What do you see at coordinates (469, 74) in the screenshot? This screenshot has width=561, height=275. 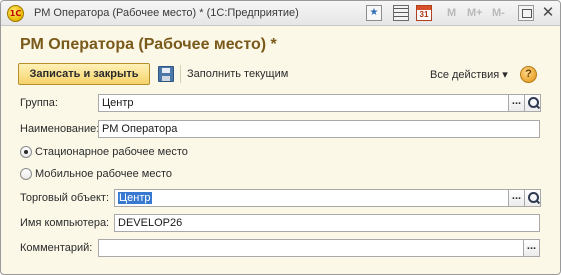 I see `all-actions-menu: Все действия ▾` at bounding box center [469, 74].